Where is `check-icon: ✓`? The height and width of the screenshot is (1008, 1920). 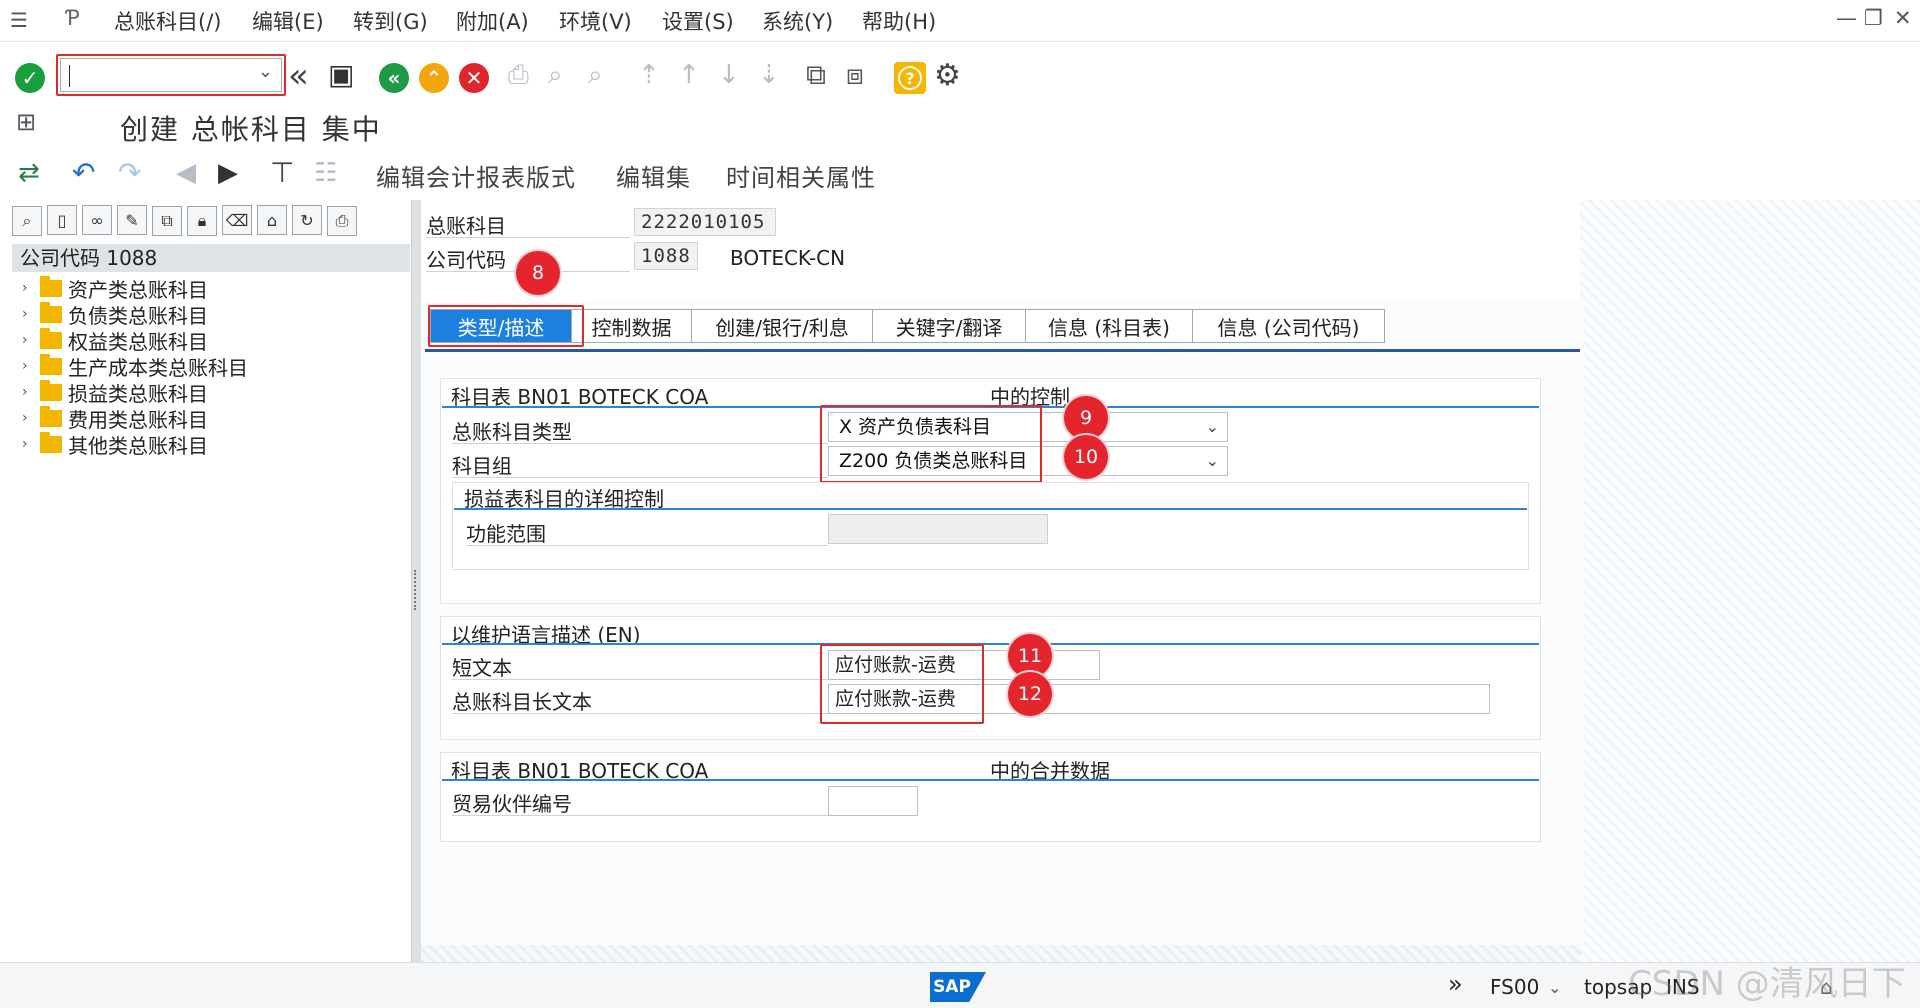
check-icon: ✓ is located at coordinates (30, 78).